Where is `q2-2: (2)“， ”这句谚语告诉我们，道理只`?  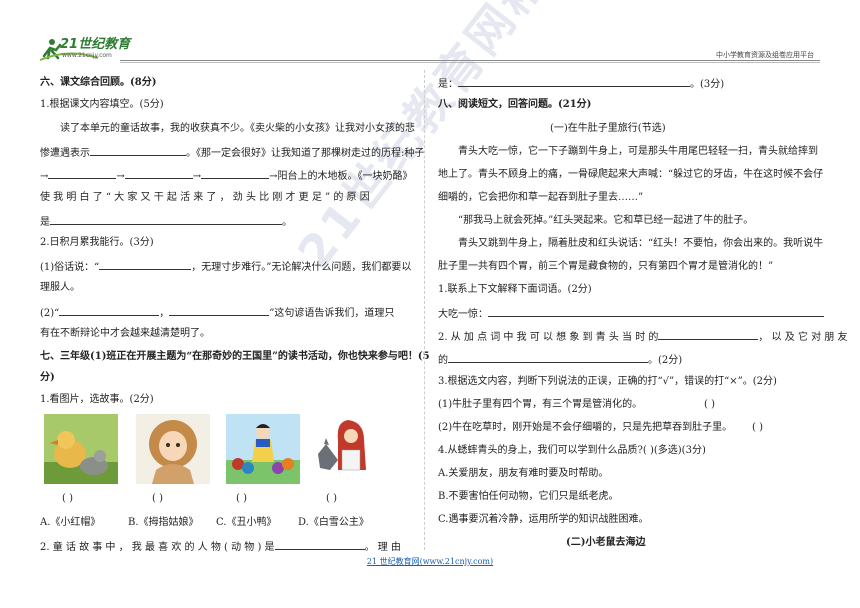
q2-2: (2)“， ”这句谚语告诉我们，道理只 is located at coordinates (217, 313).